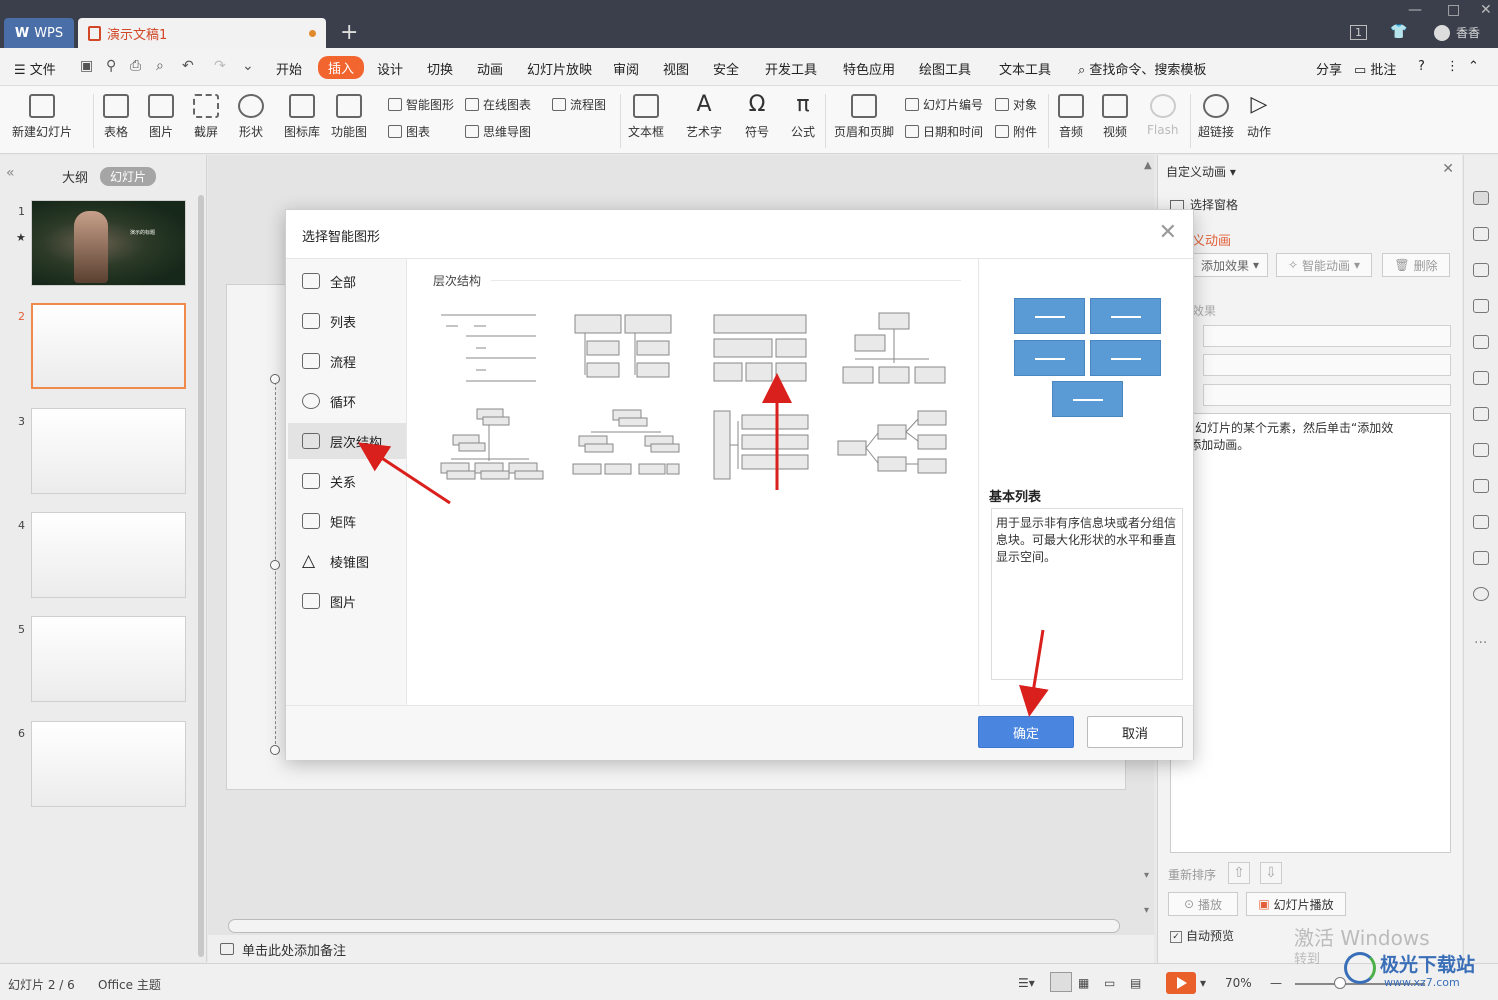 This screenshot has width=1498, height=1000. What do you see at coordinates (1162, 115) in the screenshot?
I see `flash-button: Flash` at bounding box center [1162, 115].